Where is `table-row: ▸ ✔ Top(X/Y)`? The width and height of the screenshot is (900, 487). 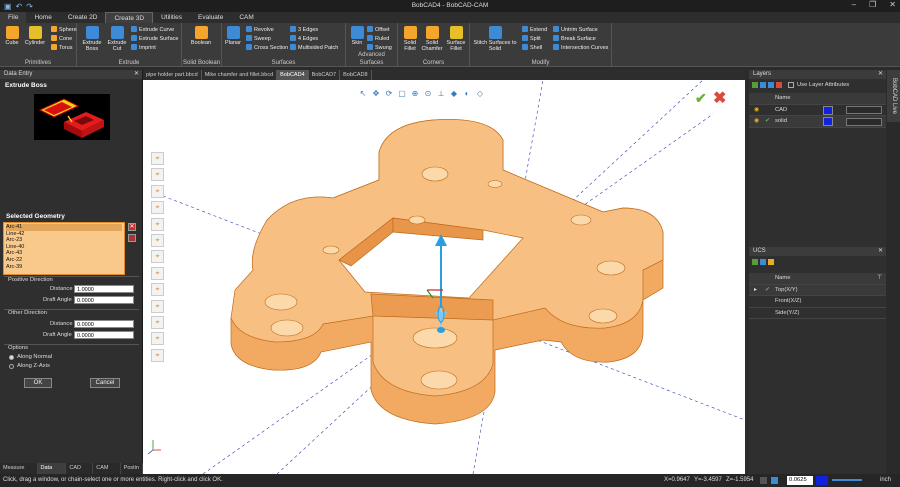
table-row: ▸ ✔ Top(X/Y) is located at coordinates (817, 290).